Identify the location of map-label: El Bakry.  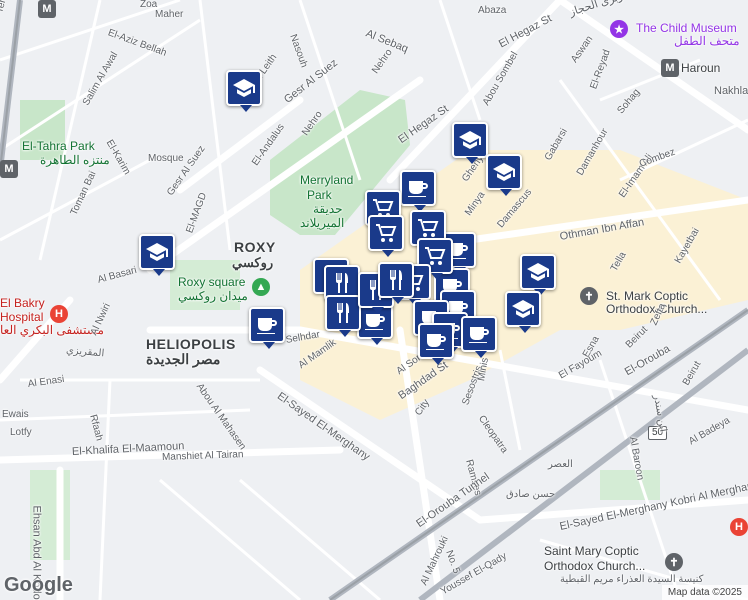
(22, 303).